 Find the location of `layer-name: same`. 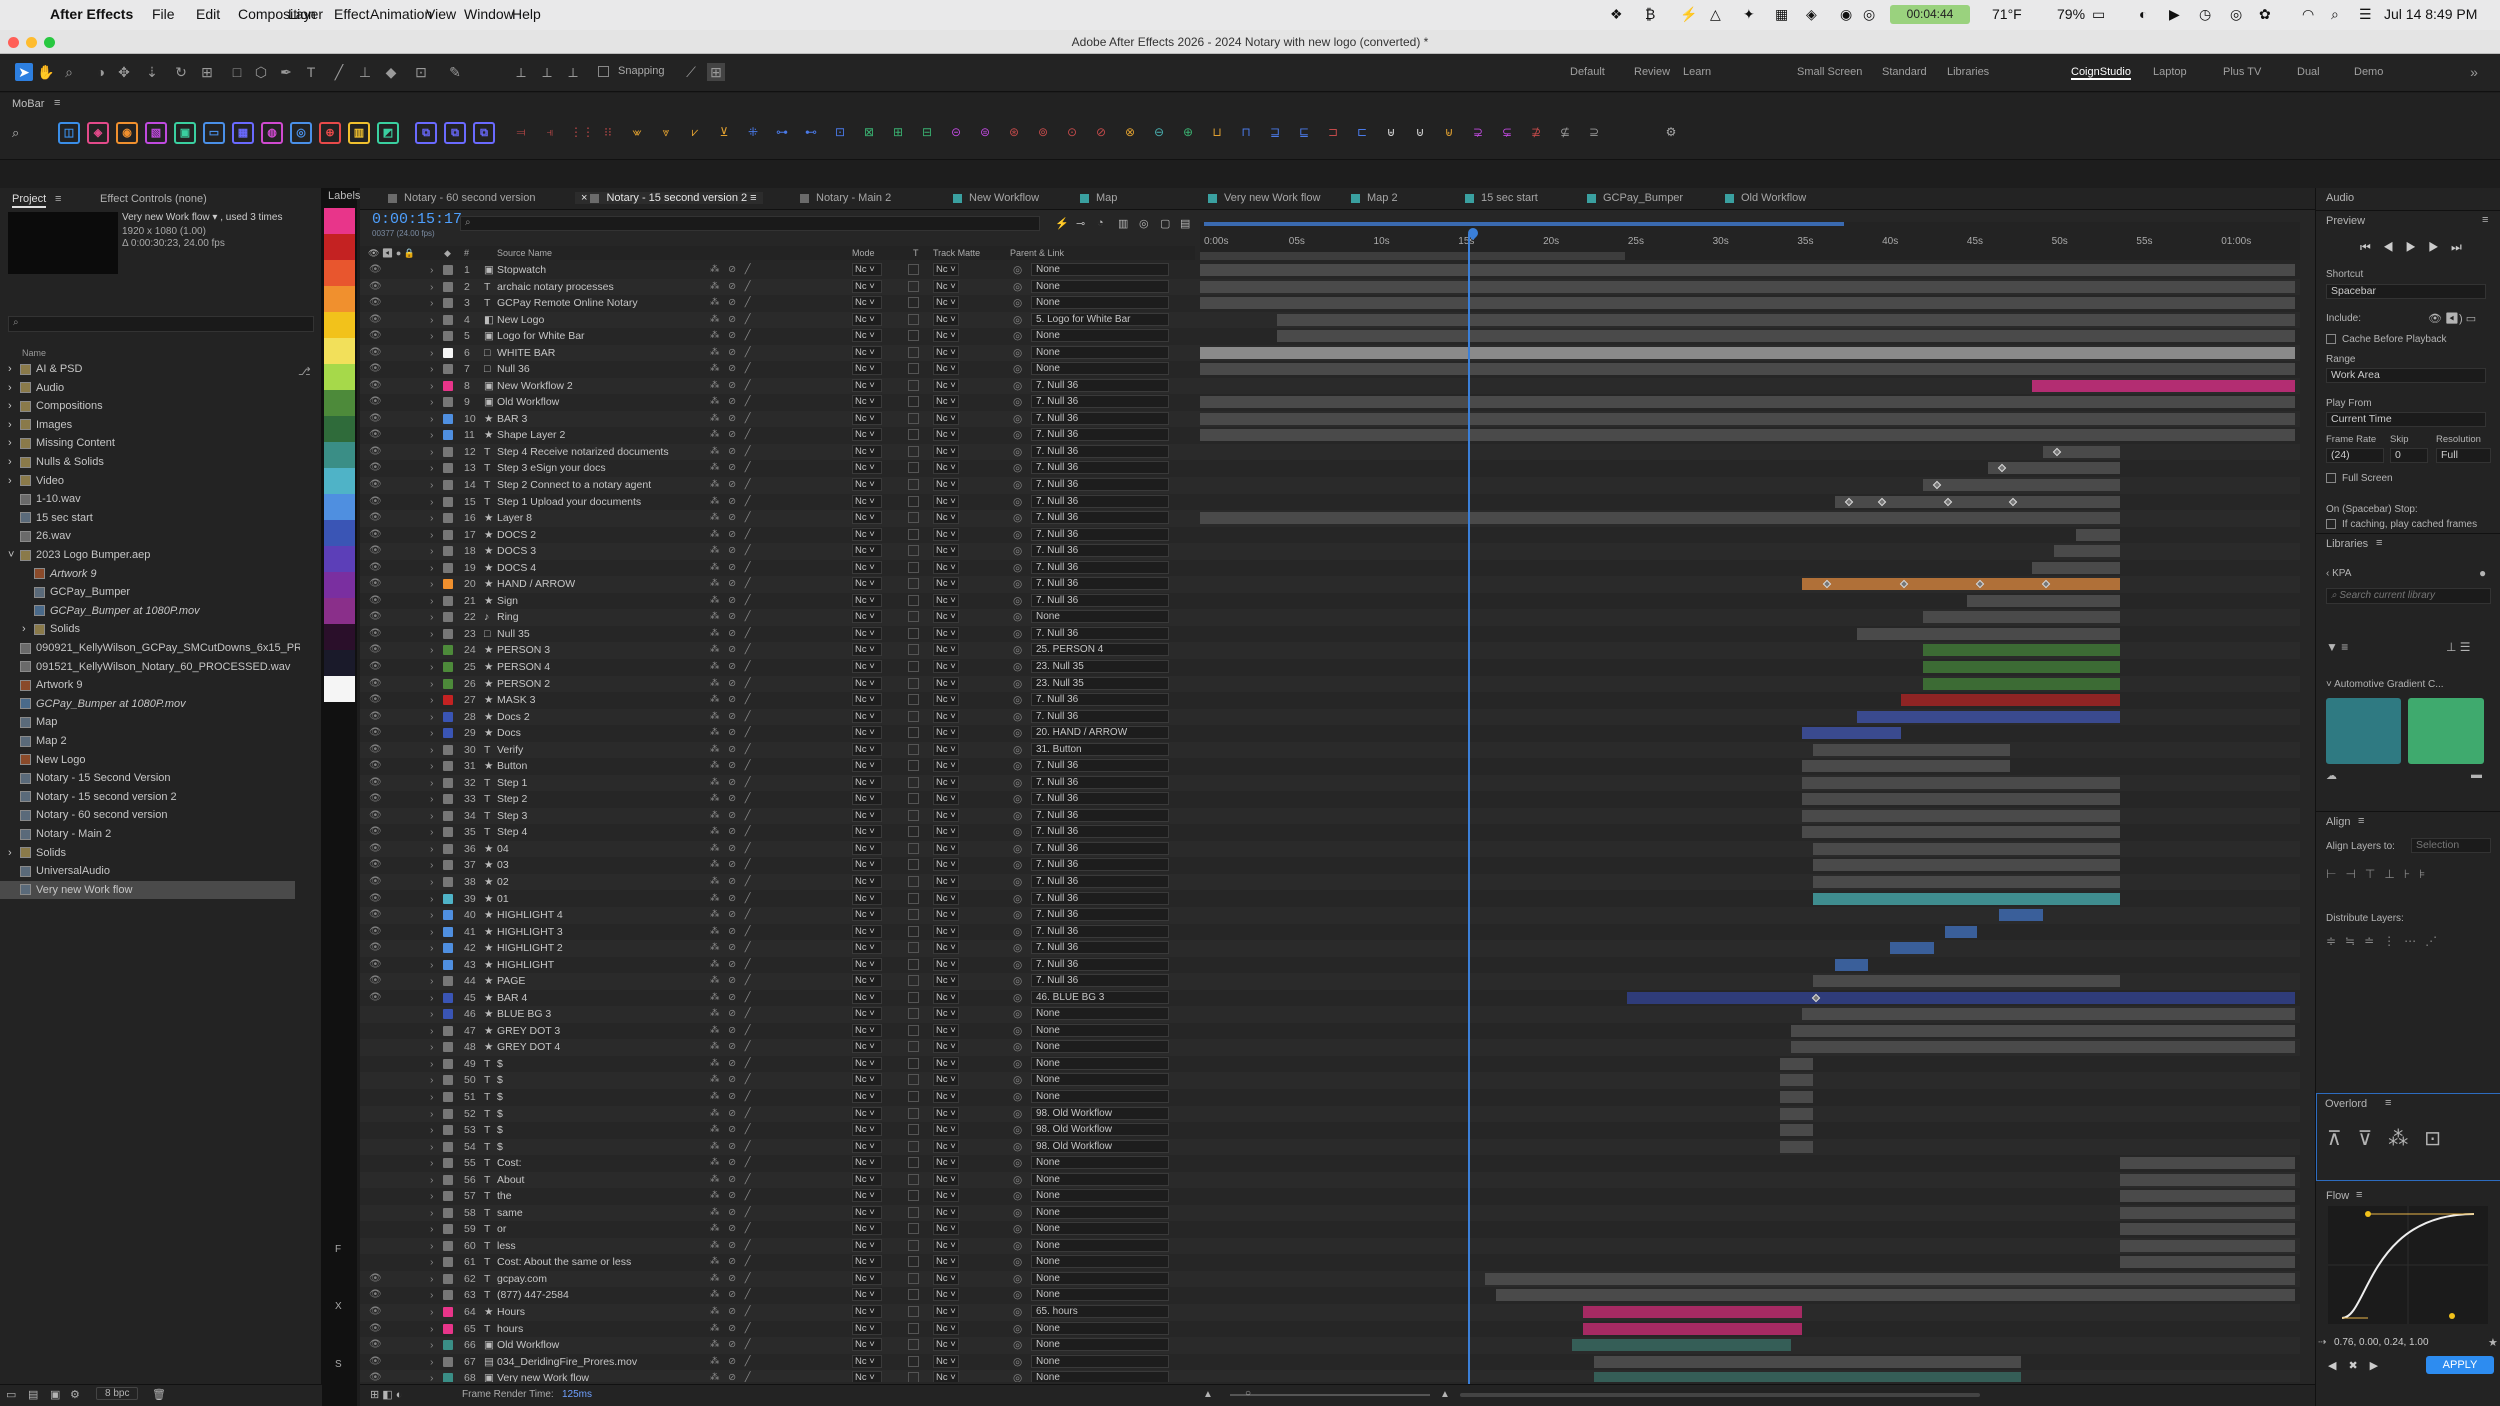

layer-name: same is located at coordinates (597, 1213).